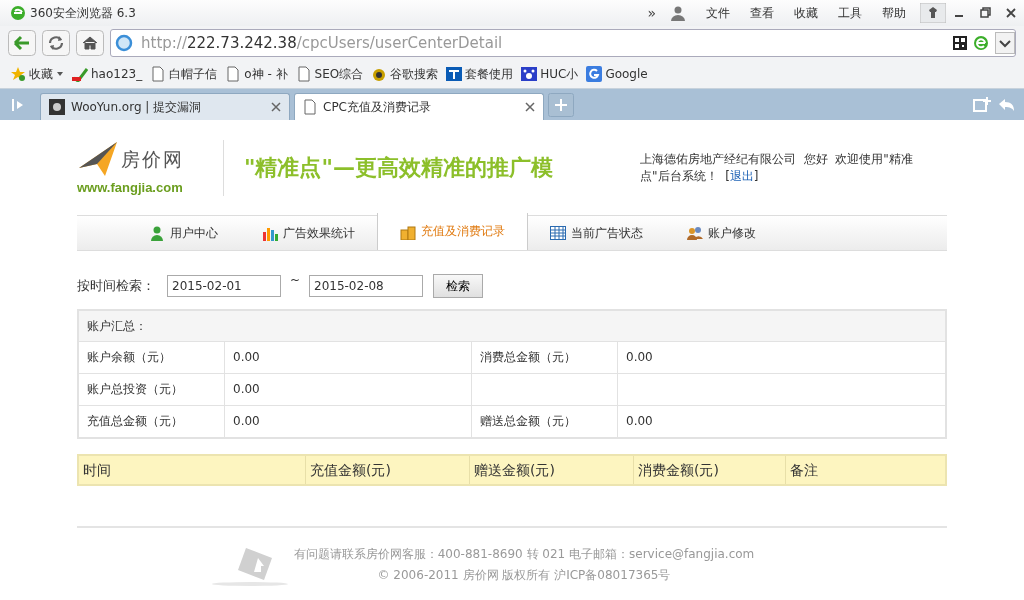  What do you see at coordinates (710, 470) in the screenshot?
I see `column-header: 消费金额(元)` at bounding box center [710, 470].